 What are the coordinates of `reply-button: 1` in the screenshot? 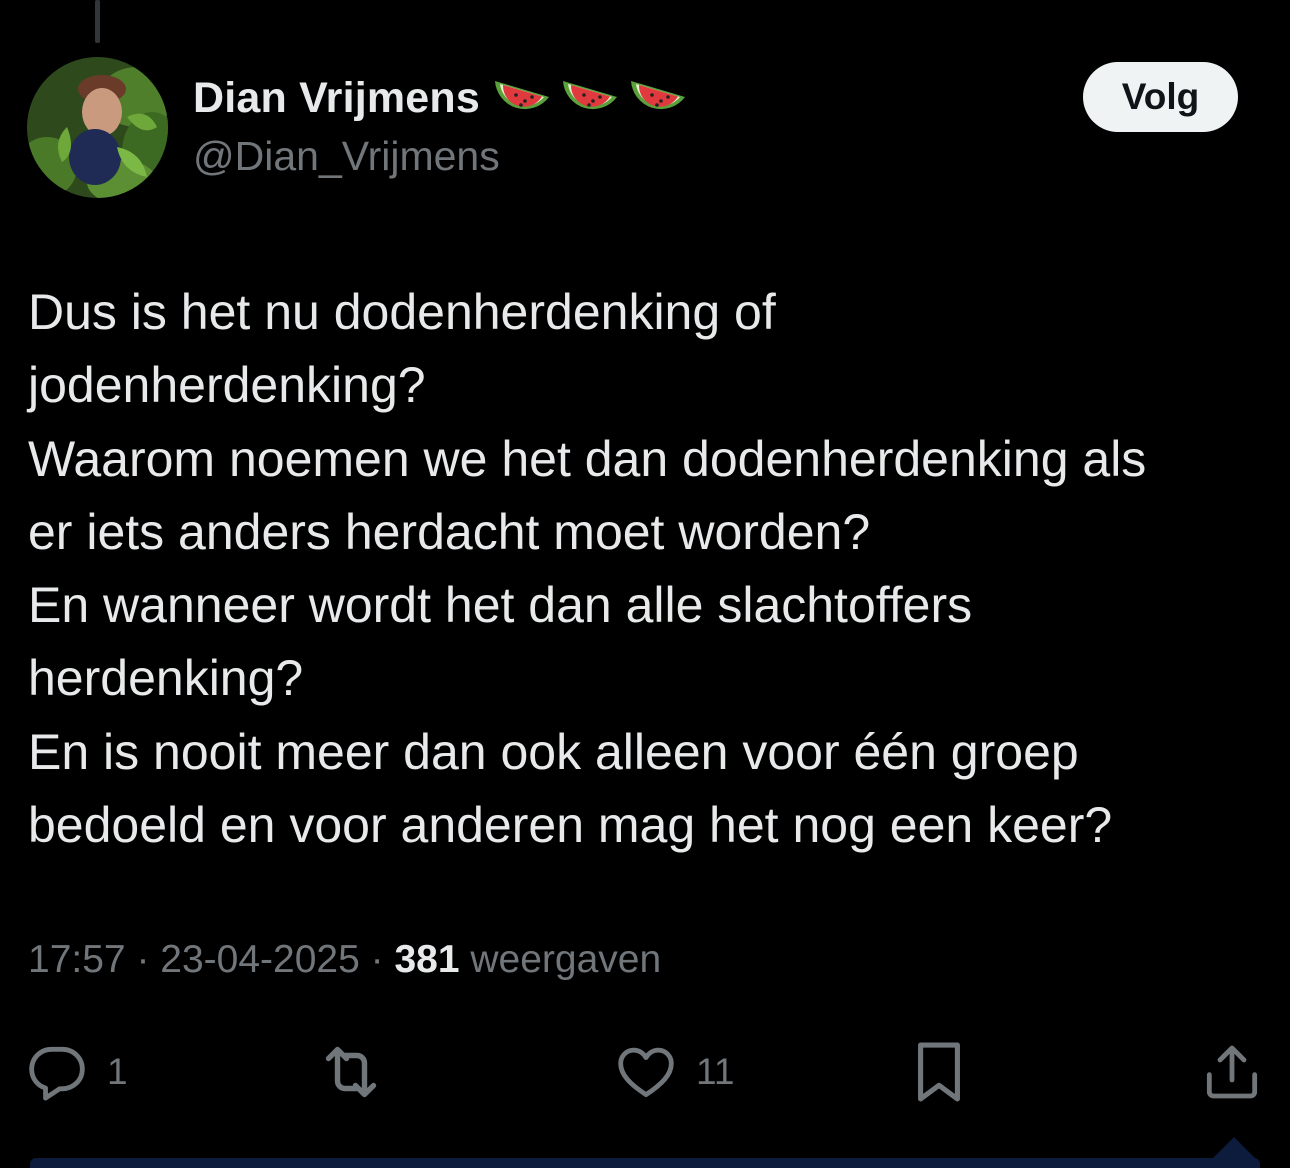 It's located at (76, 1072).